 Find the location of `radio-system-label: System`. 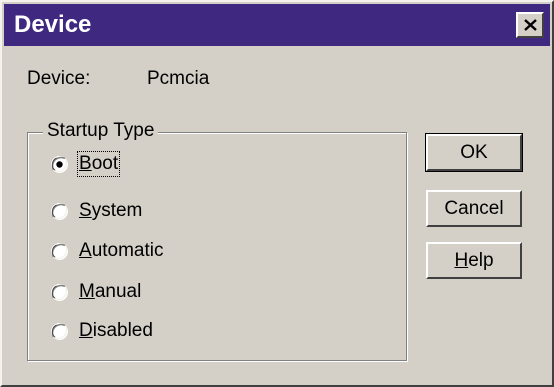

radio-system-label: System is located at coordinates (111, 210).